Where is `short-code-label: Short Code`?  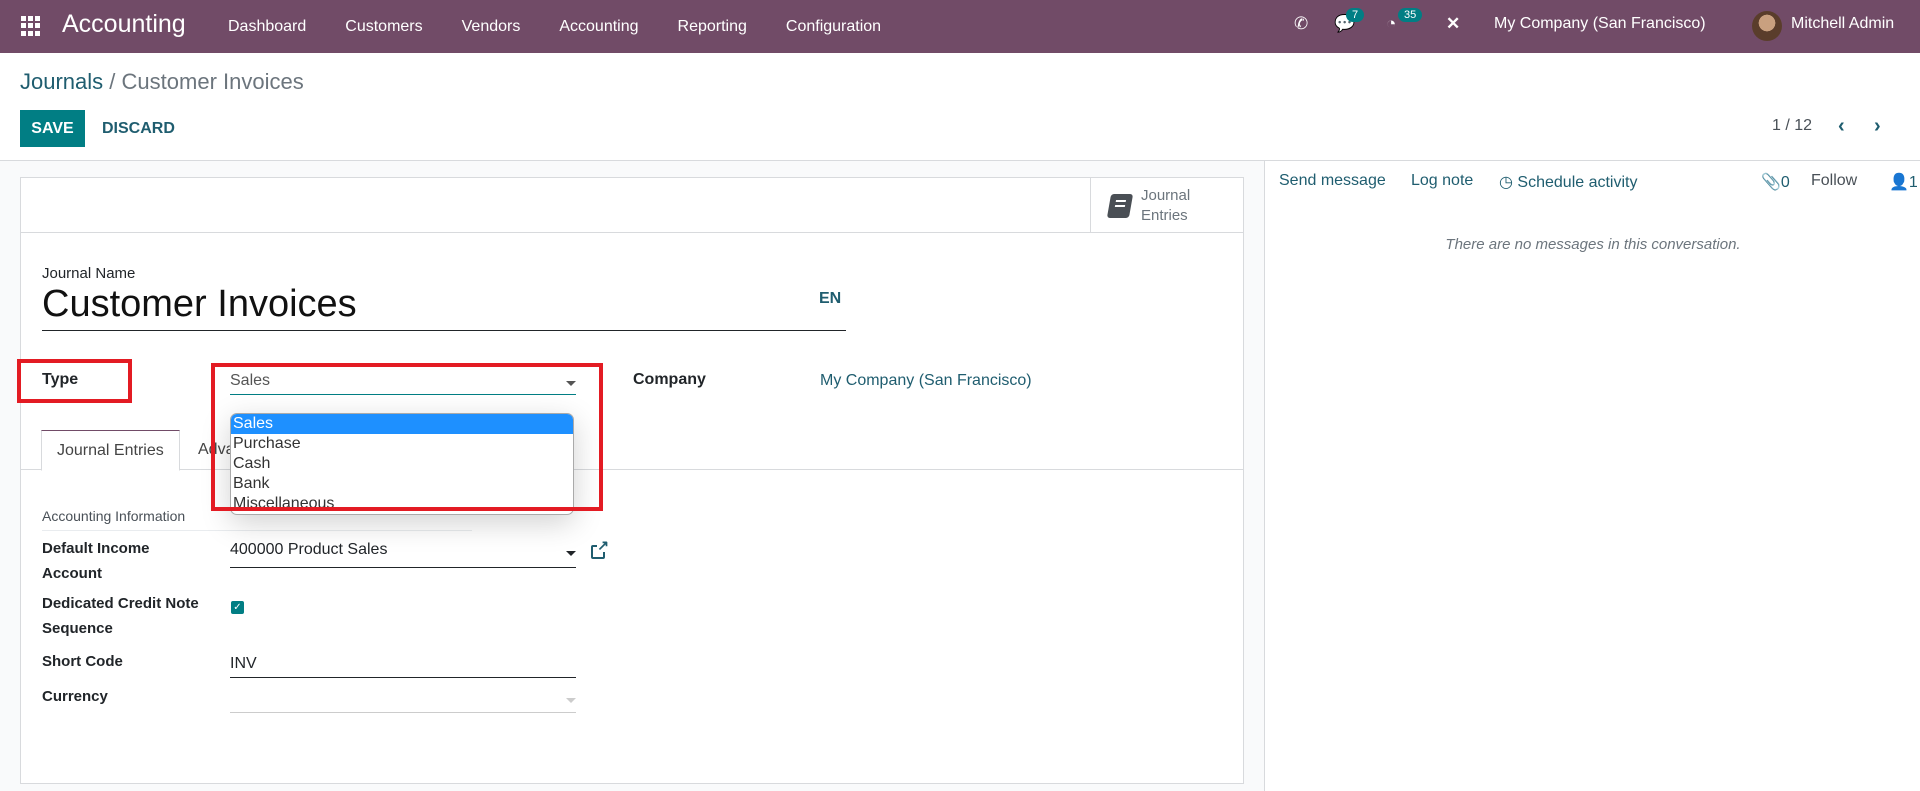
short-code-label: Short Code is located at coordinates (82, 661).